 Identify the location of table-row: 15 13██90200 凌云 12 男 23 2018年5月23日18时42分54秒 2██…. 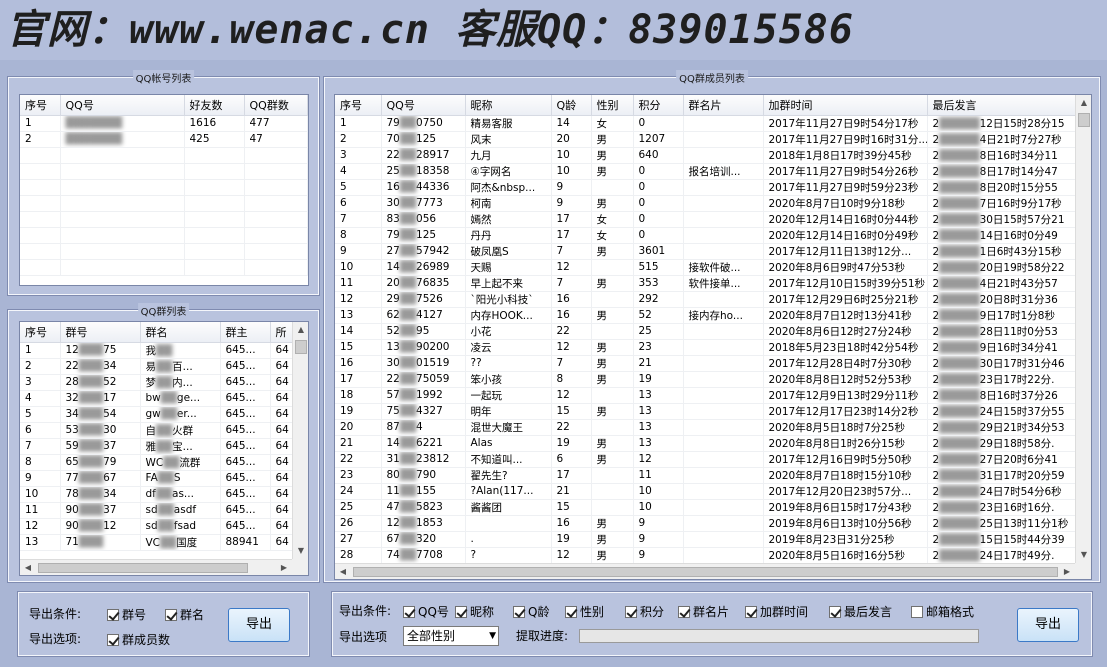
(706, 347).